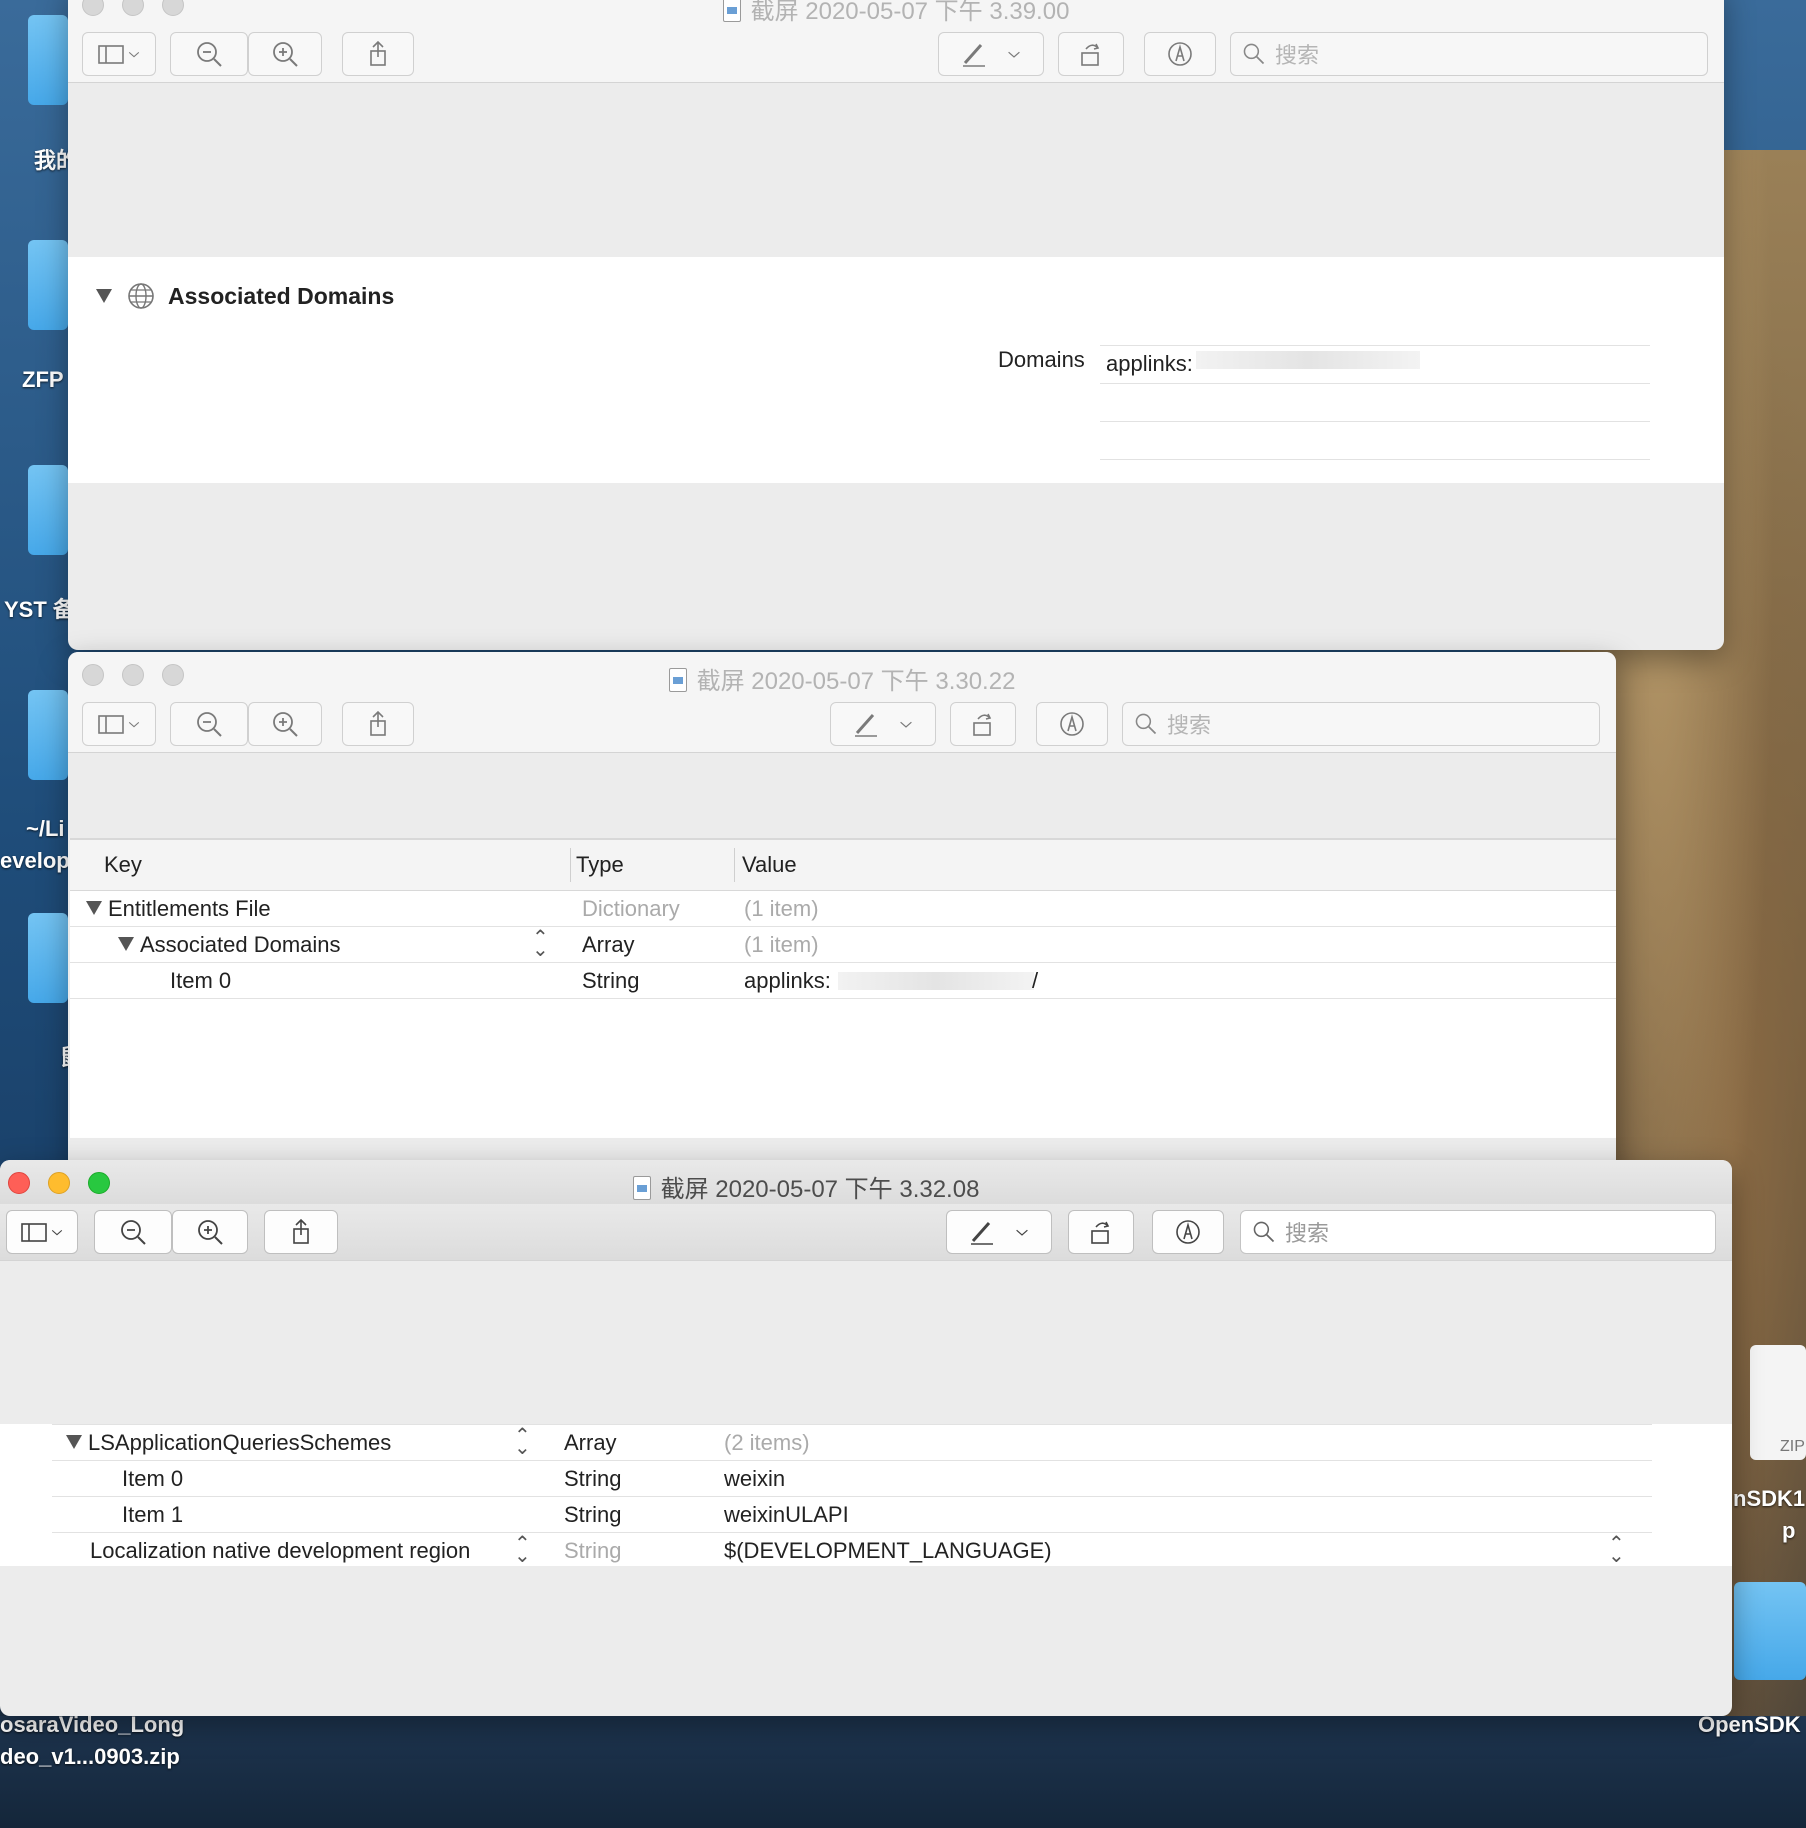 The image size is (1806, 1828). Describe the element at coordinates (843, 980) in the screenshot. I see `table-row: Item 0 String applinks: /` at that location.